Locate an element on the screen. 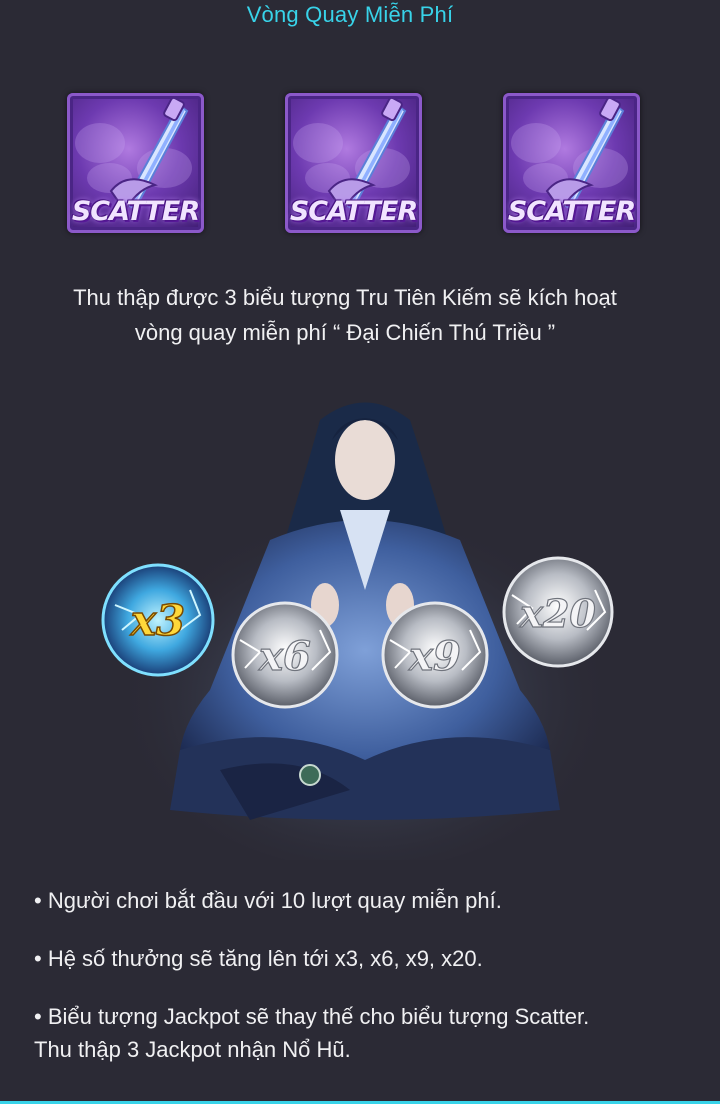 The image size is (720, 1104). scatter-symbol-row: SCATTER SCATTER SCATTER is located at coordinates (360, 164).